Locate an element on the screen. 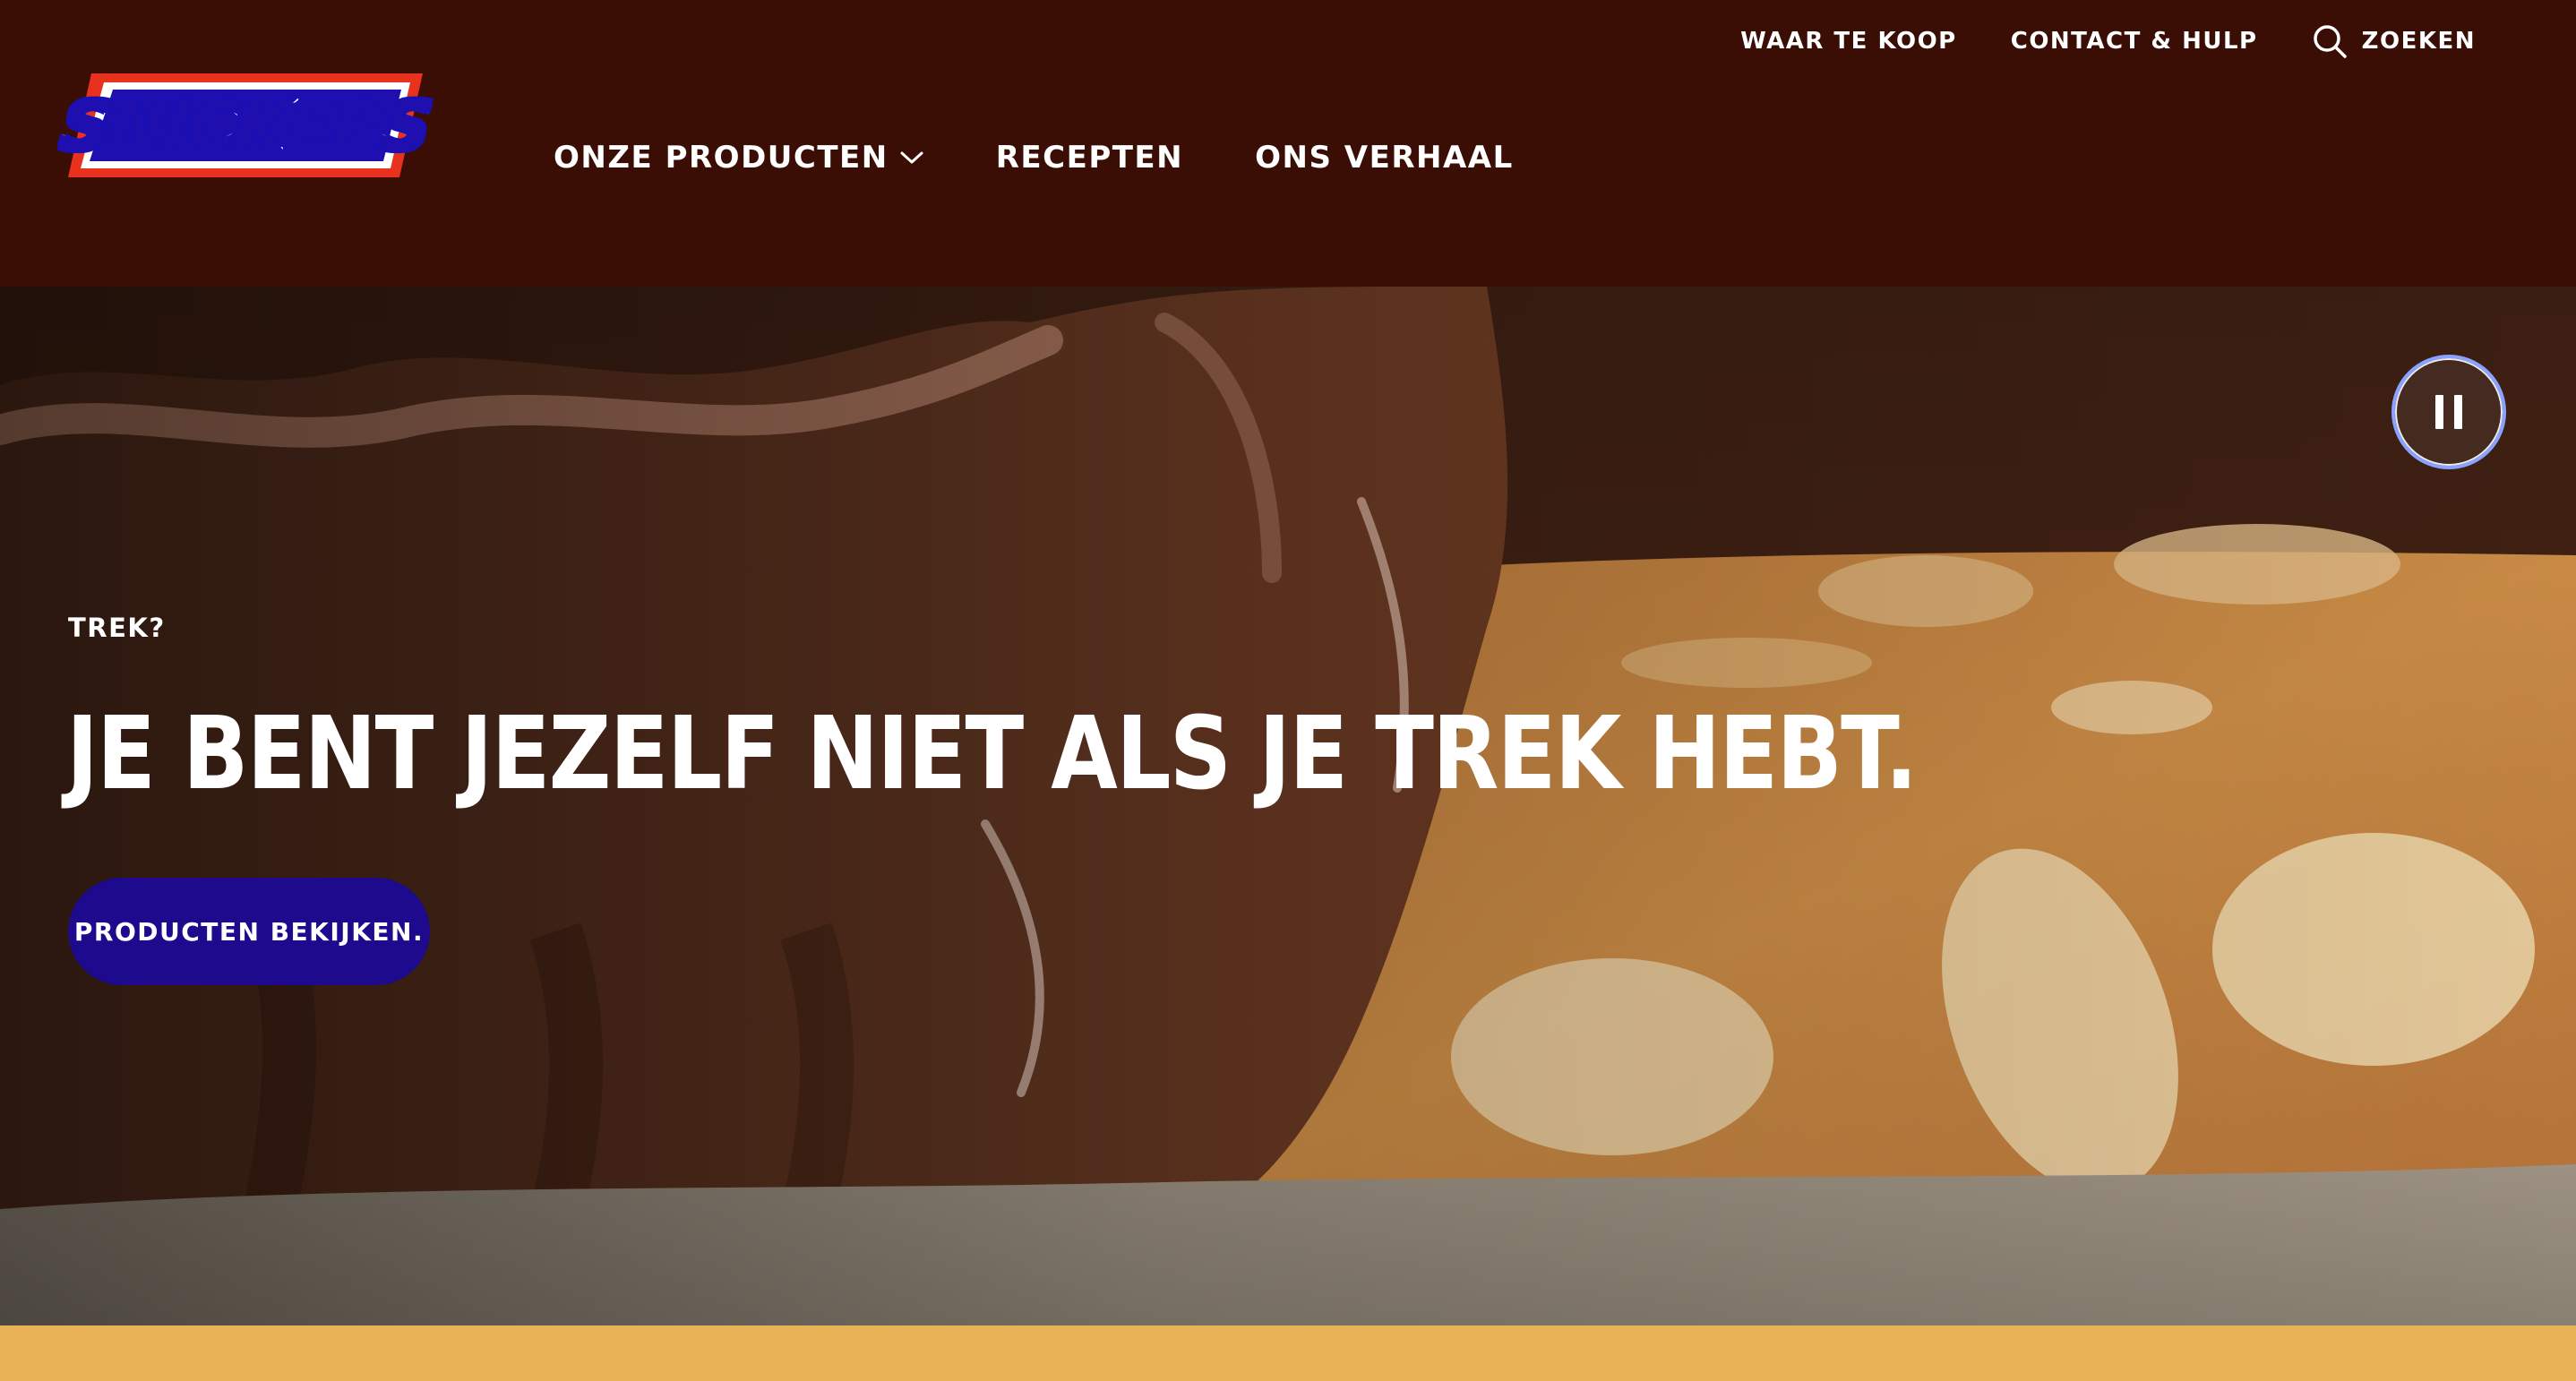 Image resolution: width=2576 pixels, height=1381 pixels. pause-icon is located at coordinates (2449, 412).